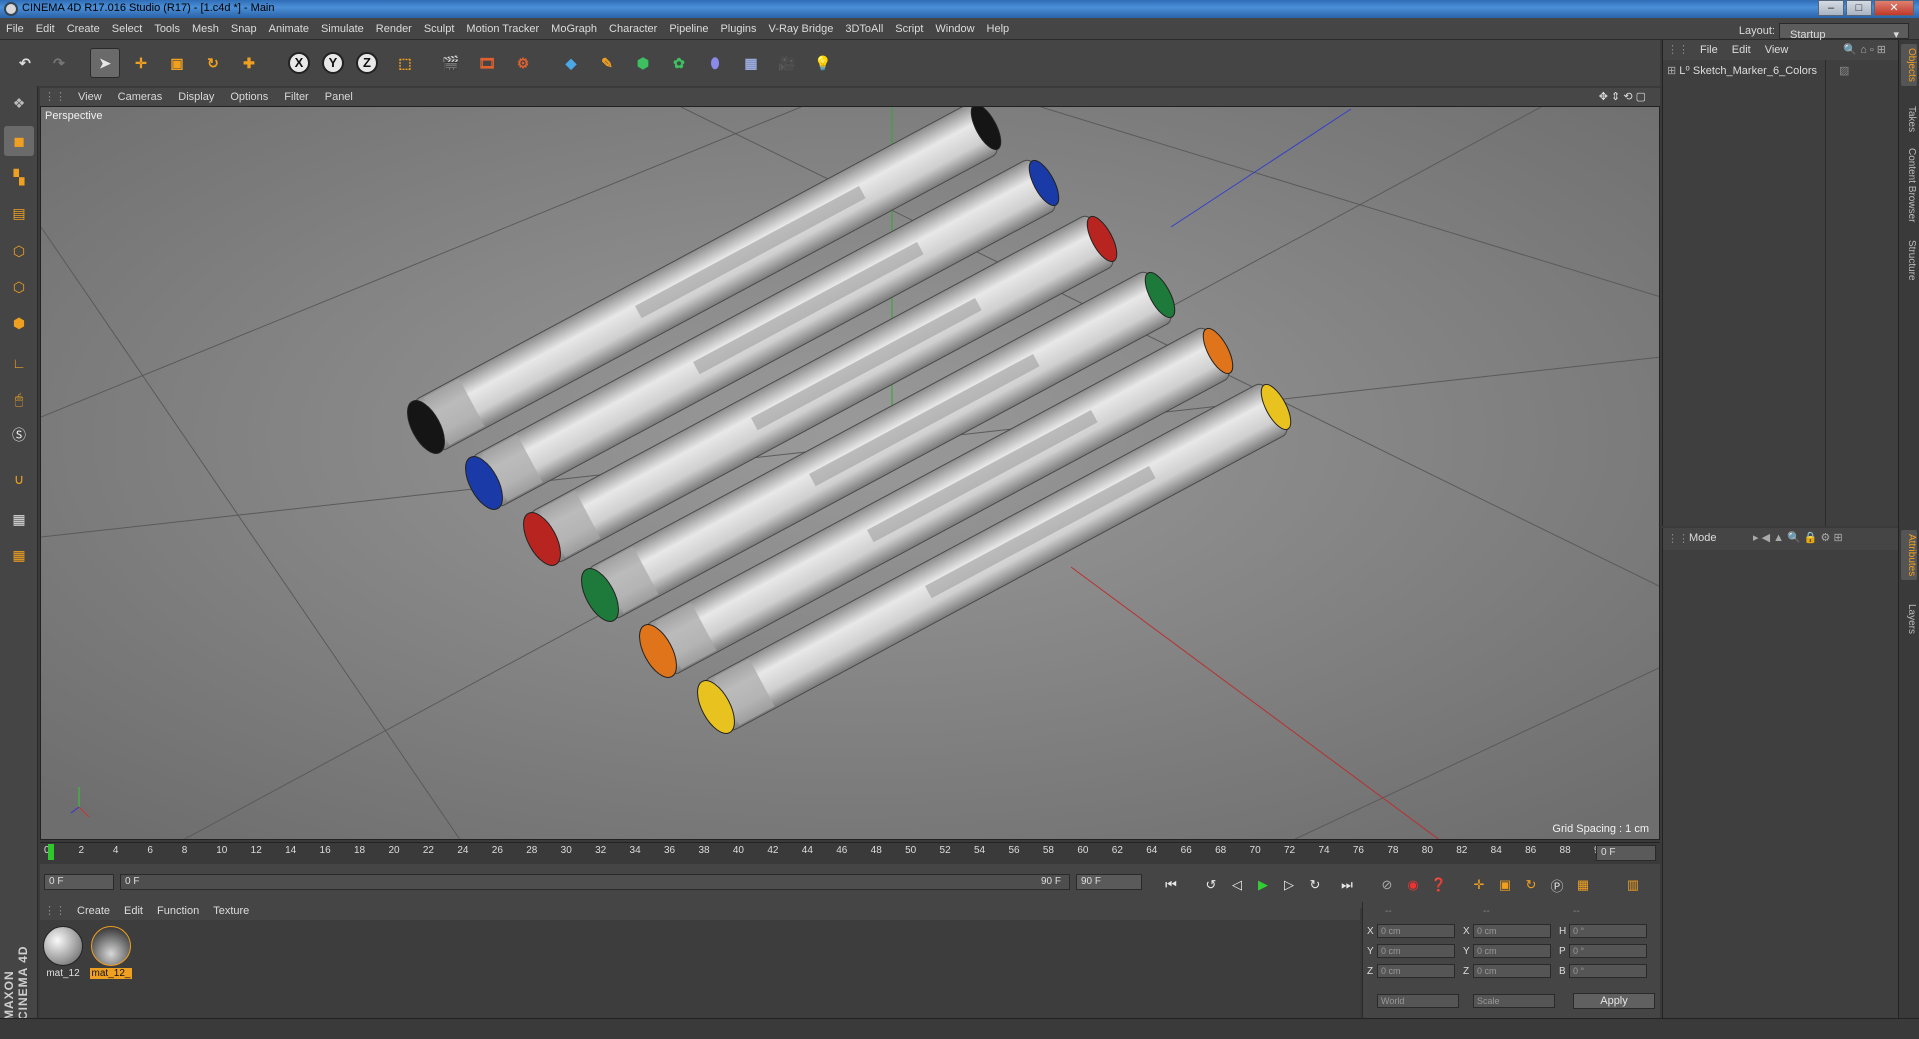  What do you see at coordinates (51, 852) in the screenshot?
I see `current-time-indicator` at bounding box center [51, 852].